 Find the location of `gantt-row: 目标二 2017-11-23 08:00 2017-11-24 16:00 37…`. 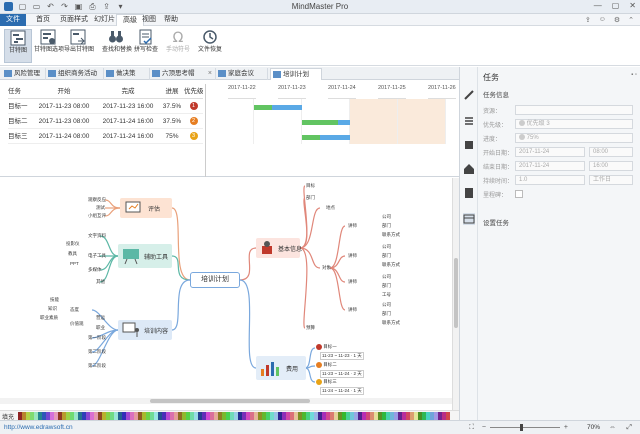

gantt-row: 目标二 2017-11-23 08:00 2017-11-24 16:00 37… is located at coordinates (105, 121).